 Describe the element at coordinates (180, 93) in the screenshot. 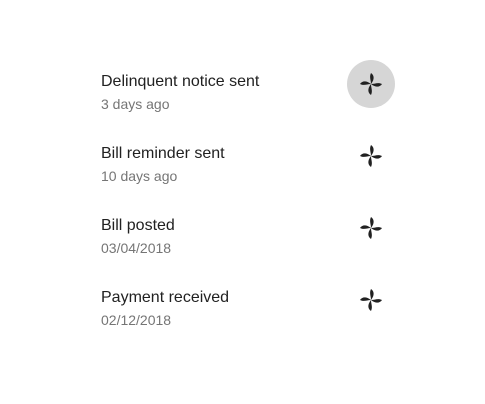

I see `list-item-text: Delinquent notice sent 3 days ago` at that location.